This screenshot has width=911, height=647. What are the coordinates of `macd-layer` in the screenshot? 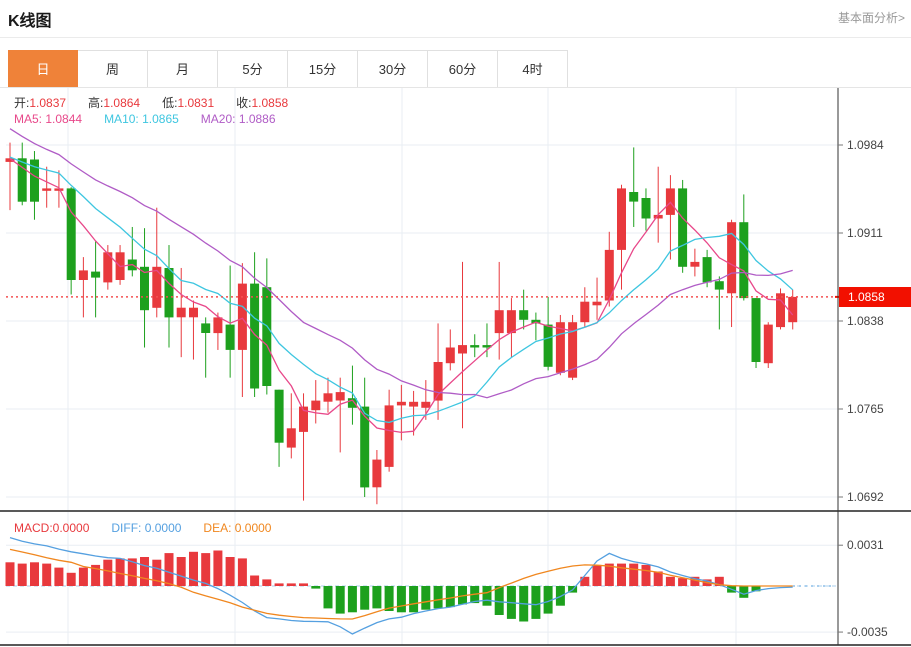 It's located at (421, 585).